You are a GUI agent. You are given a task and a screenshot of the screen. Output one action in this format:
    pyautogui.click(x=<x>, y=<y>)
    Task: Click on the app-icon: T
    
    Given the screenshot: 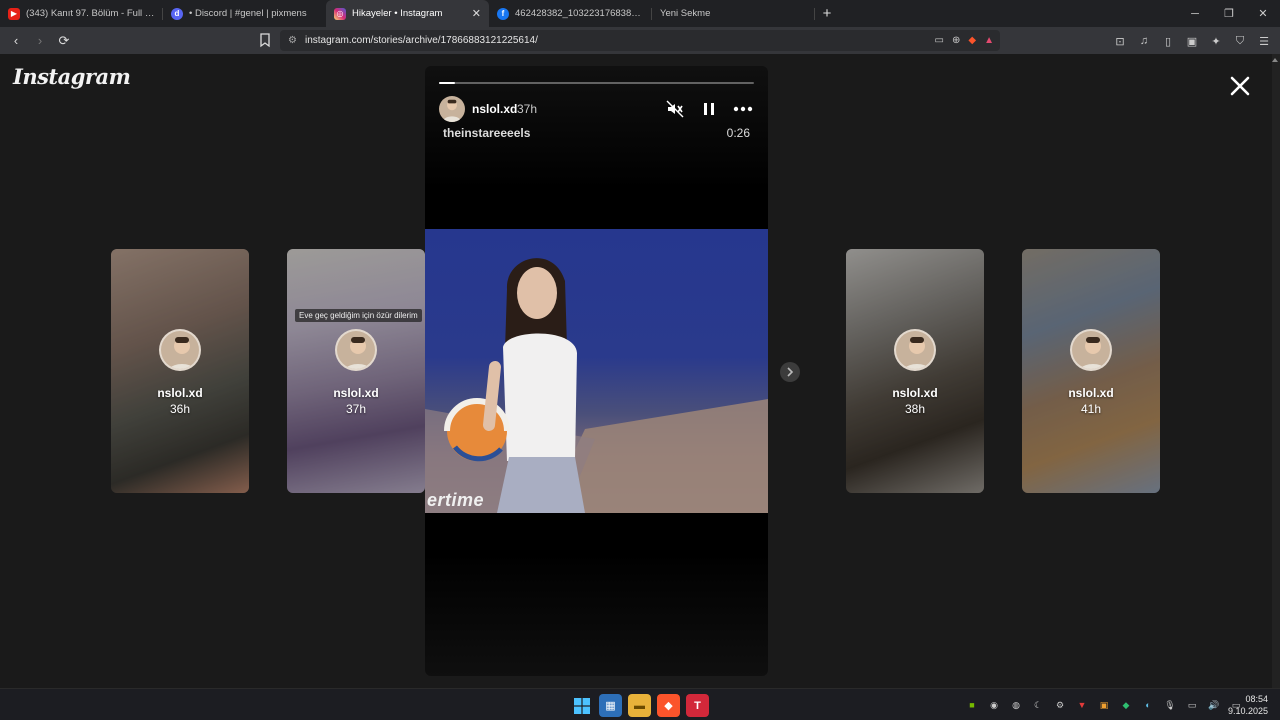 What is the action you would take?
    pyautogui.click(x=697, y=705)
    